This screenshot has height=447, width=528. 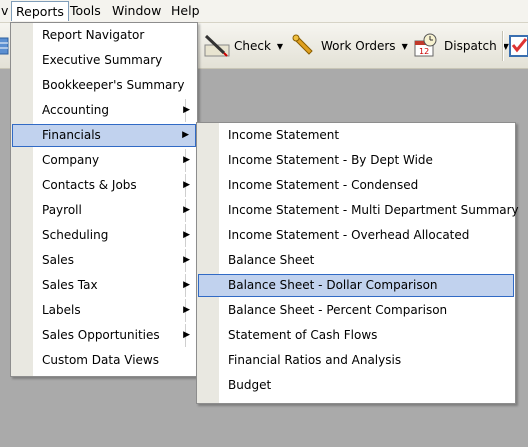 What do you see at coordinates (104, 260) in the screenshot?
I see `menu-item-sales: Sales ▶` at bounding box center [104, 260].